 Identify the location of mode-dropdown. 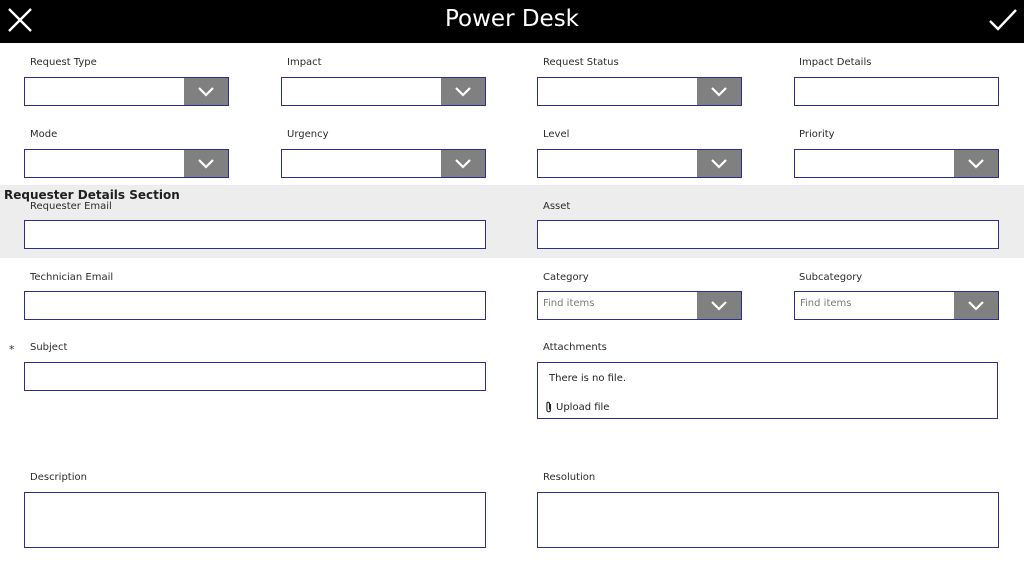
(126, 163).